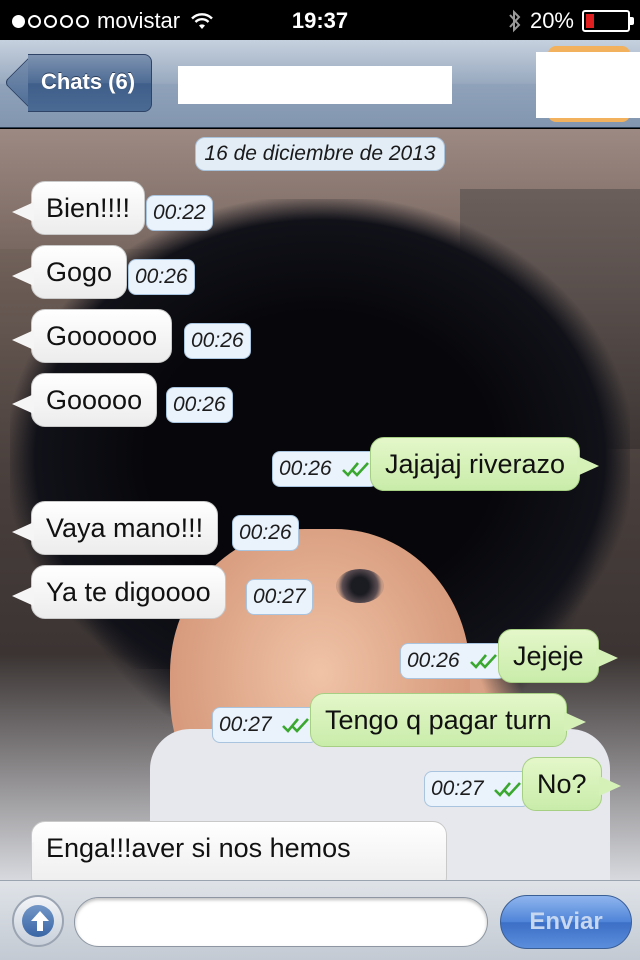 Image resolution: width=640 pixels, height=960 pixels. I want to click on message-bubble-outgoing: Jejeje, so click(558, 656).